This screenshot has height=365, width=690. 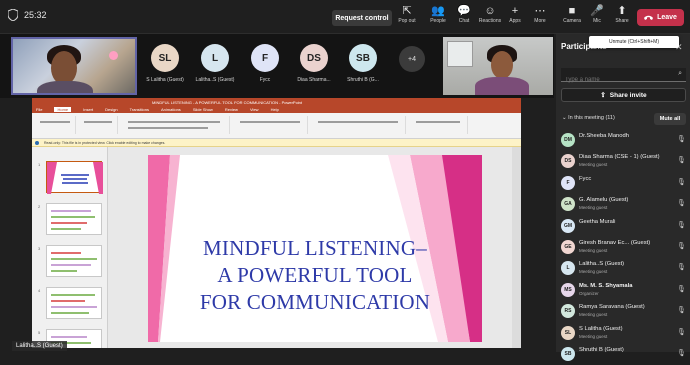 What do you see at coordinates (70, 177) in the screenshot?
I see `slide-thumbnail: 1` at bounding box center [70, 177].